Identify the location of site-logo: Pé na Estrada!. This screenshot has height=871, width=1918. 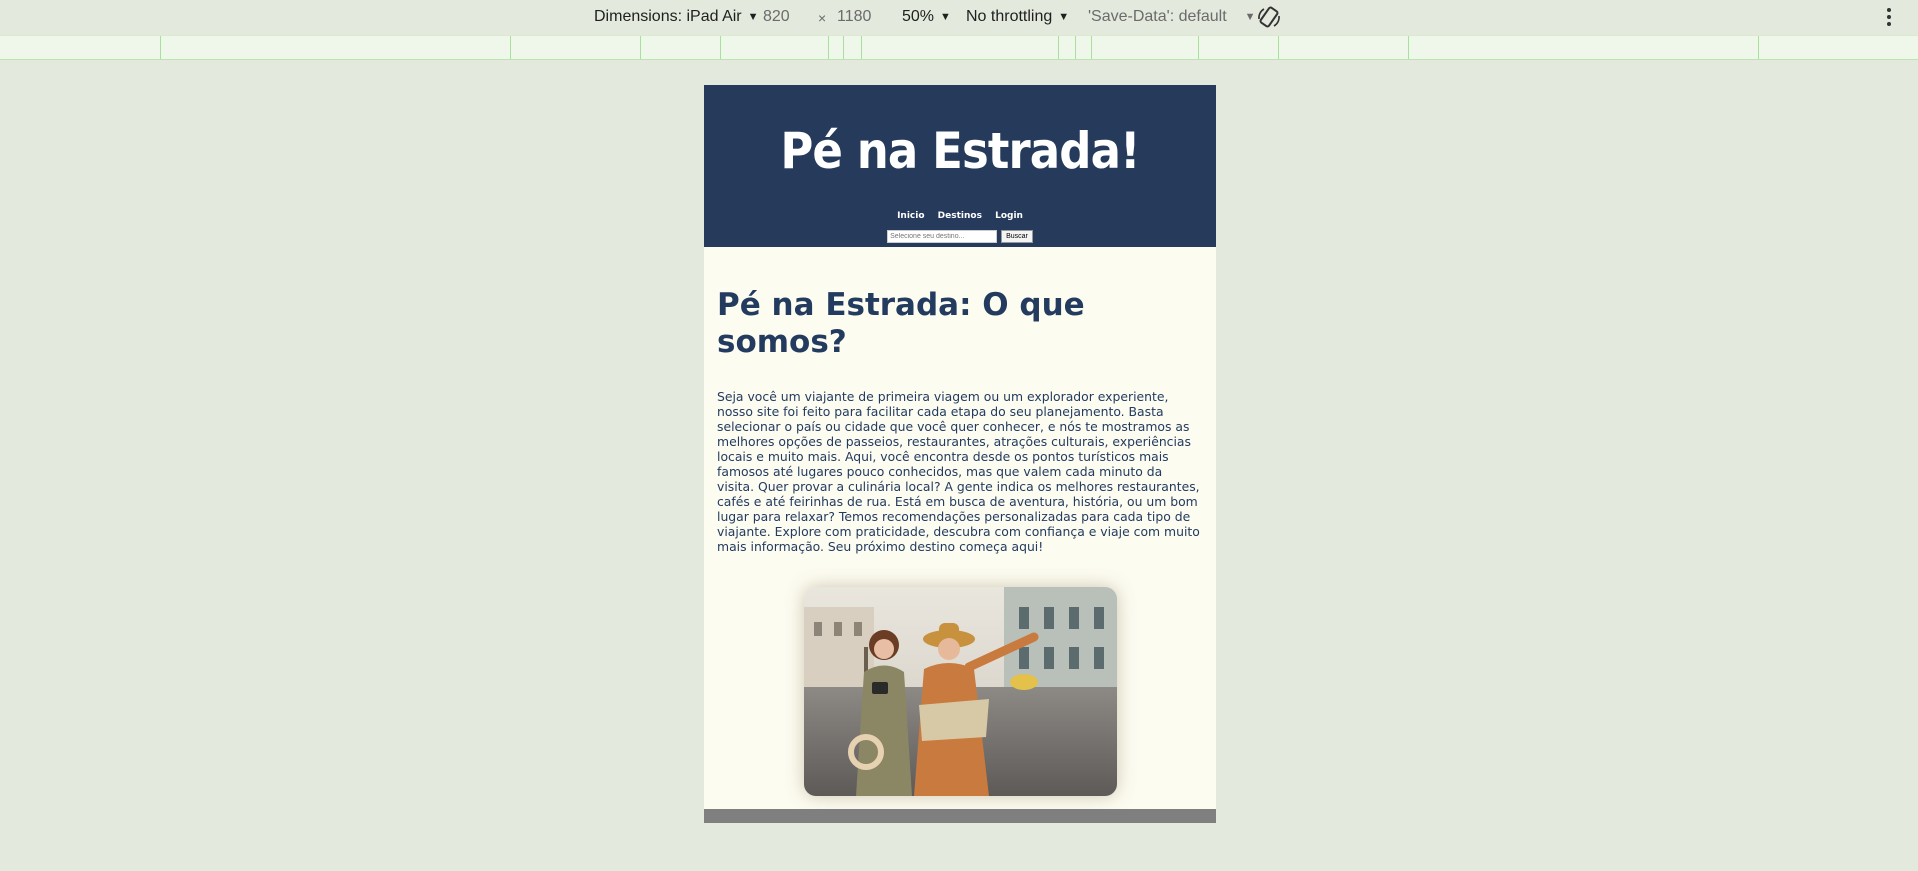
(960, 151).